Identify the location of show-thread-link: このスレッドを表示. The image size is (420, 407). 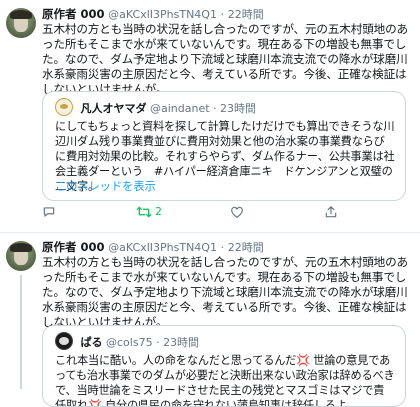
(105, 186).